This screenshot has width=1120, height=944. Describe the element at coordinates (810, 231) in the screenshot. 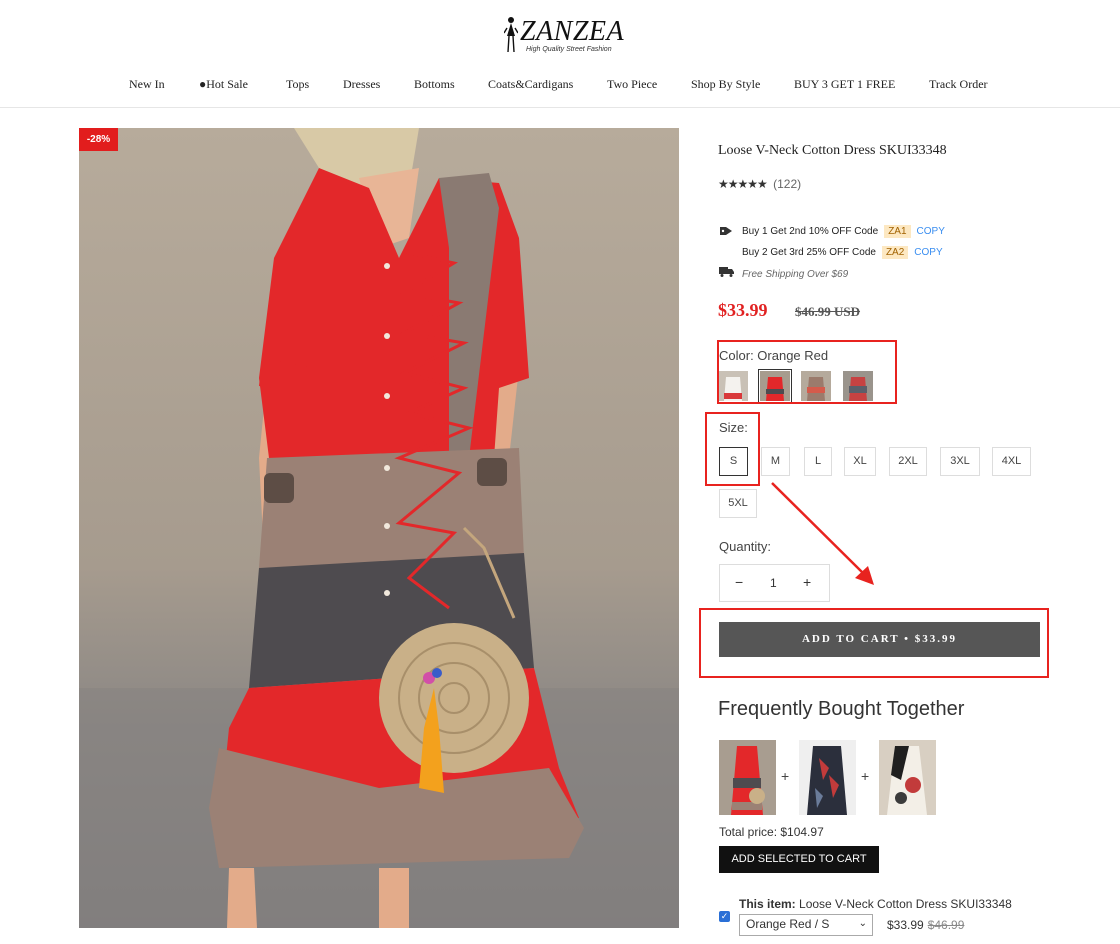

I see `promo-text: Buy 1 Get 2nd 10% OFF Code` at that location.